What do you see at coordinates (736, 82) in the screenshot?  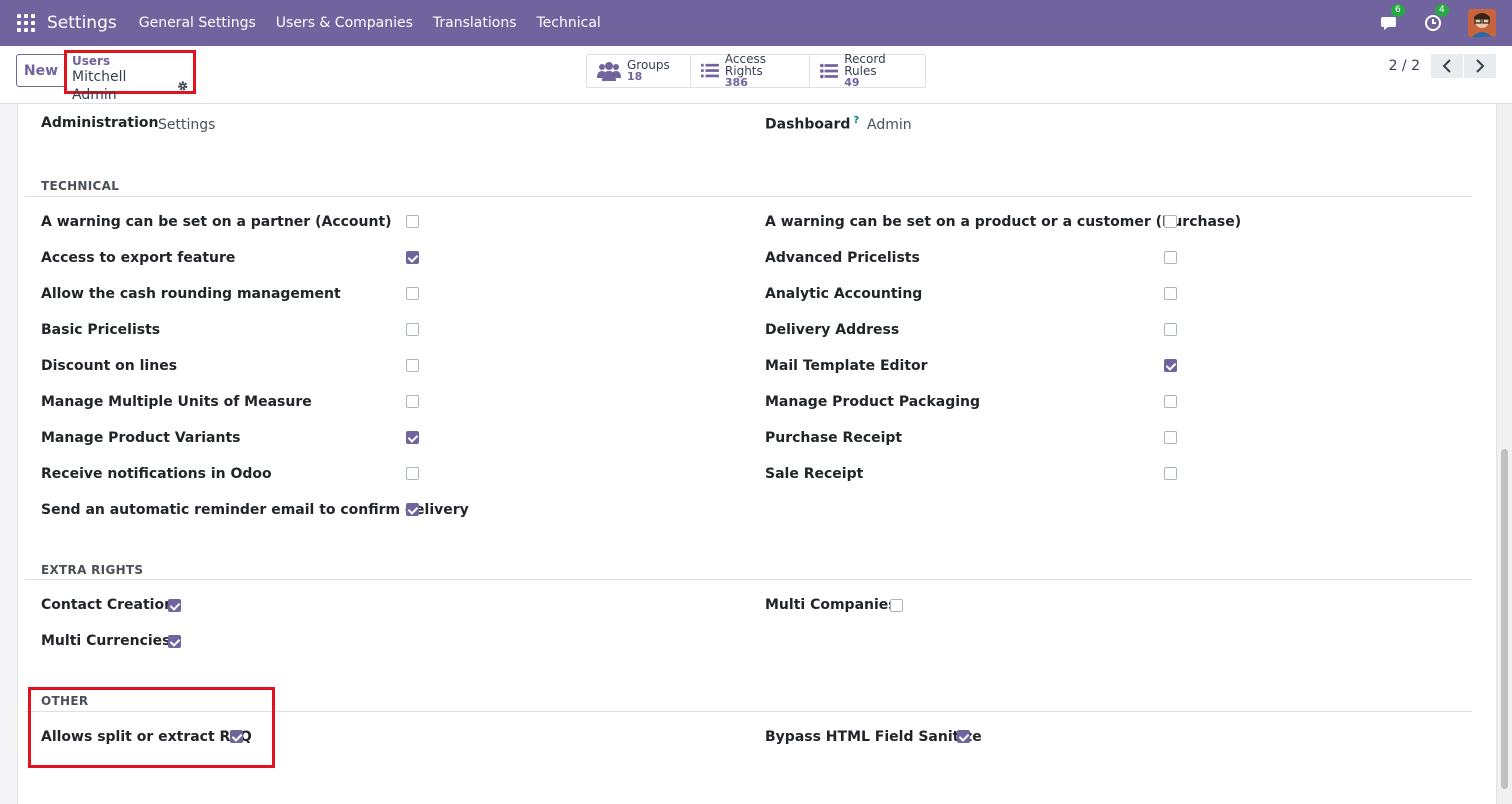 I see `access-rights-count: 386` at bounding box center [736, 82].